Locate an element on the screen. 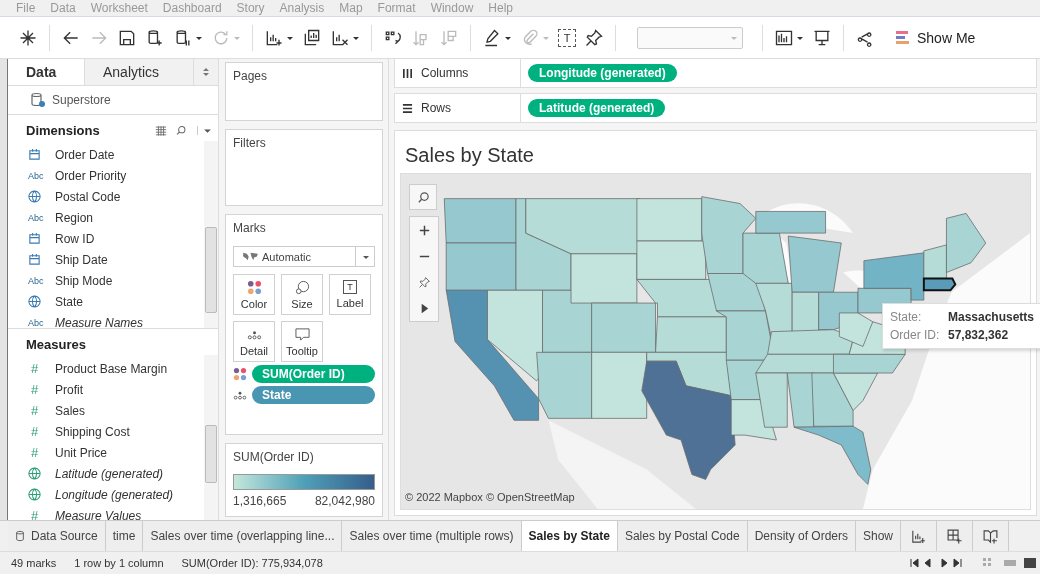 The height and width of the screenshot is (574, 1040). legend-min: 1,316,665 is located at coordinates (260, 501).